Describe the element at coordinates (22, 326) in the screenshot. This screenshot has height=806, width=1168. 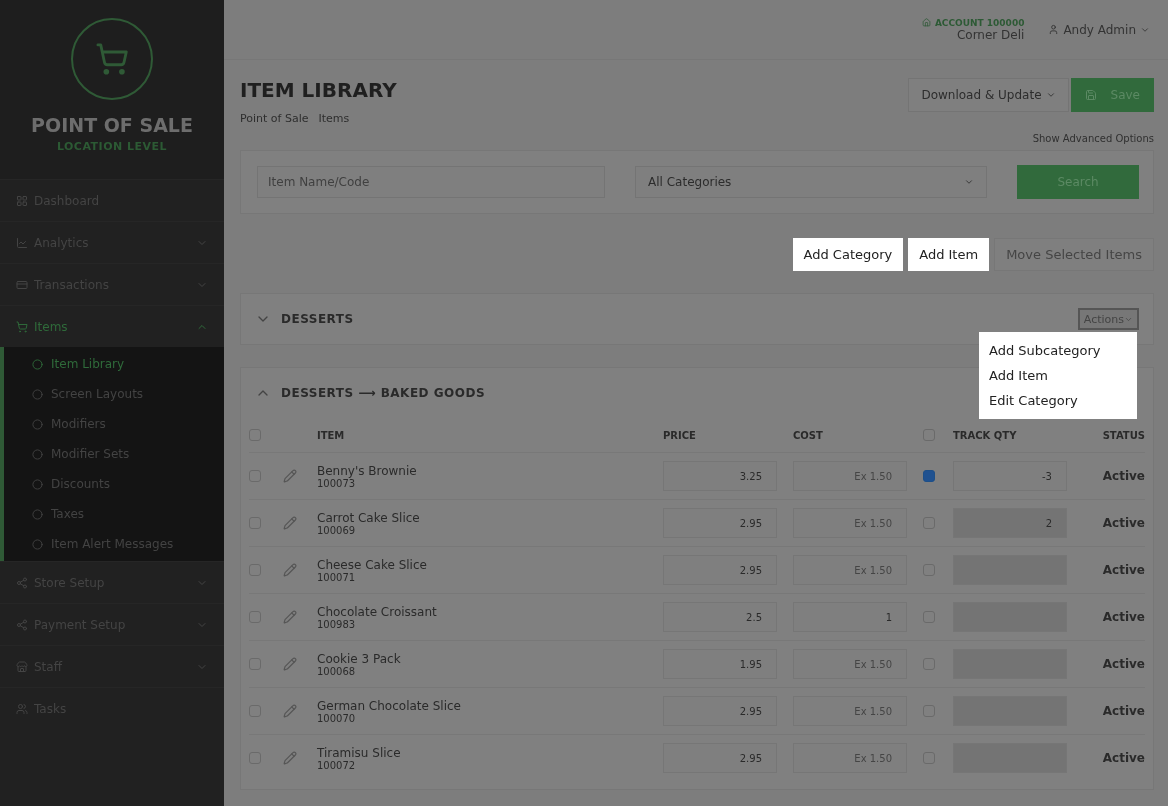
I see `cart-icon` at that location.